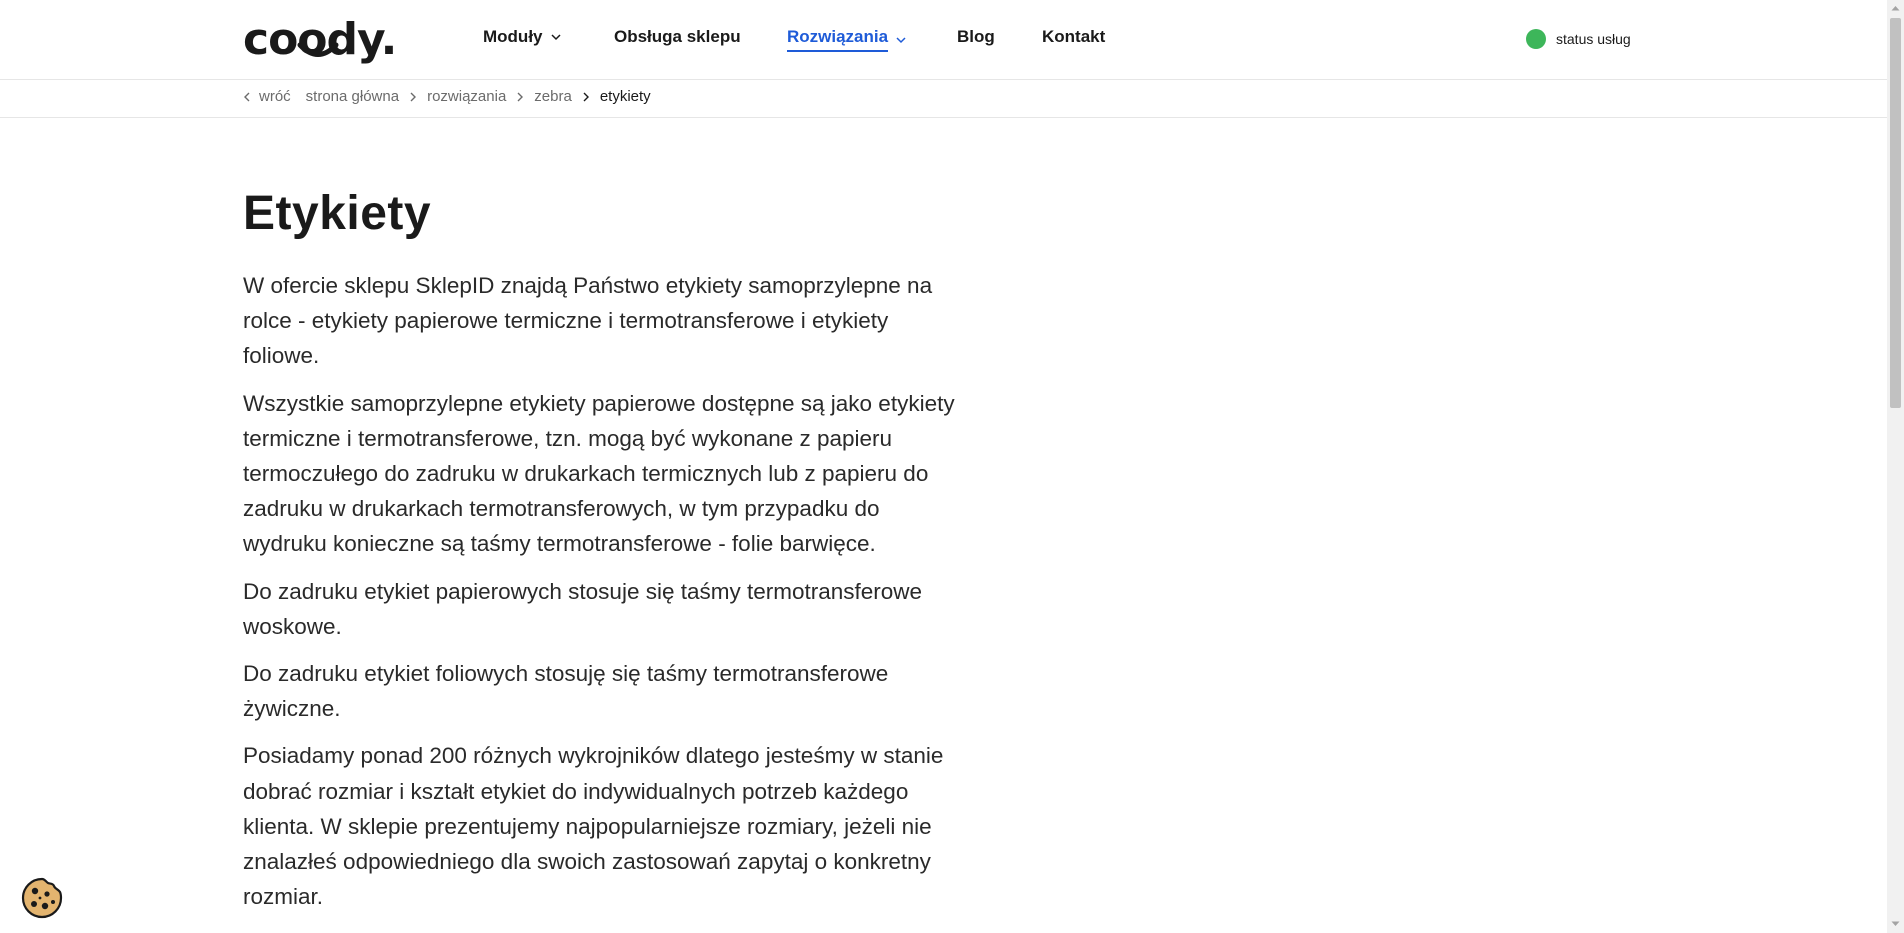 Image resolution: width=1904 pixels, height=933 pixels. Describe the element at coordinates (337, 213) in the screenshot. I see `page-title: Etykiety` at that location.